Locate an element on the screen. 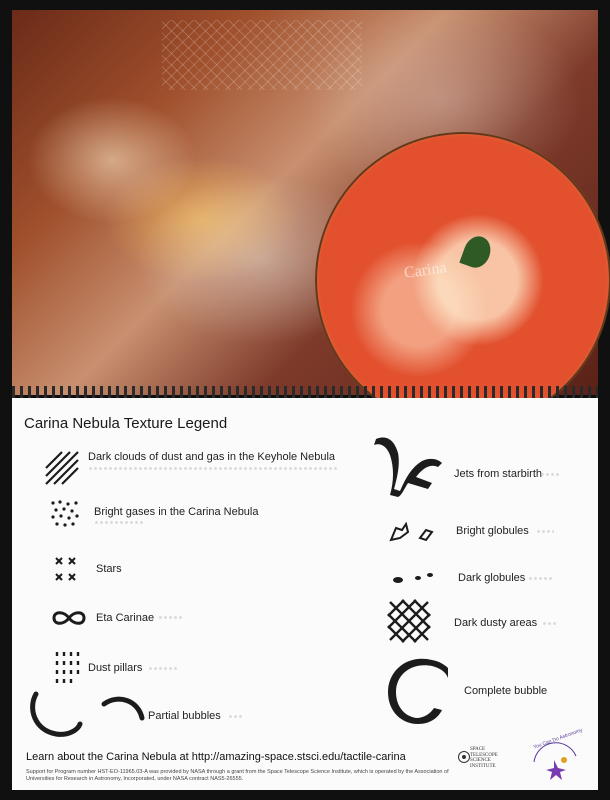 The width and height of the screenshot is (610, 800). stsci-logo-text: SPACE TELESCOPE SCIENCE INSTITUTE is located at coordinates (484, 758).